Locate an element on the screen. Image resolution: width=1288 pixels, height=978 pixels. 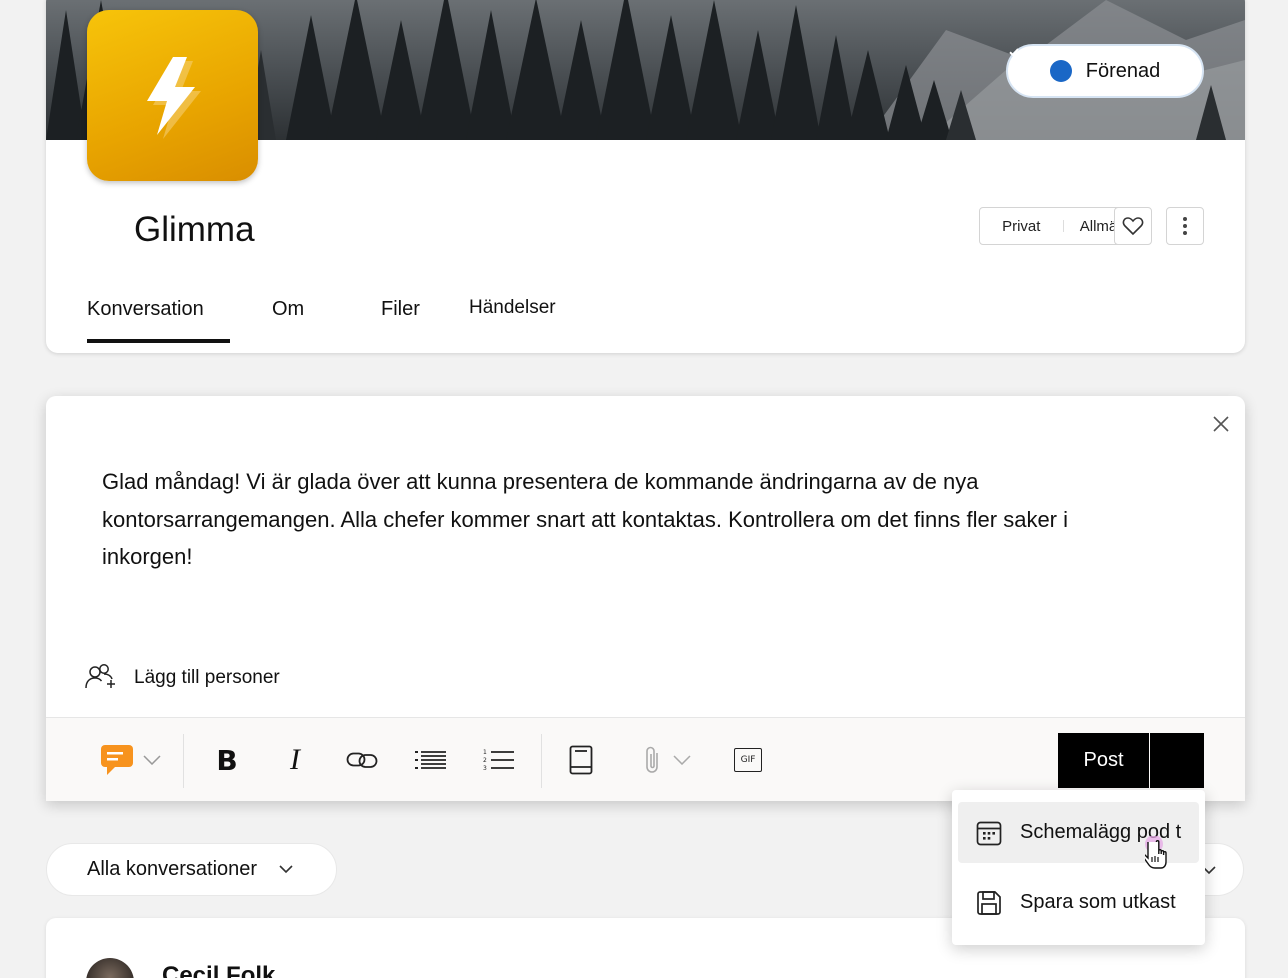
svg-text: 2 is located at coordinates (485, 760).